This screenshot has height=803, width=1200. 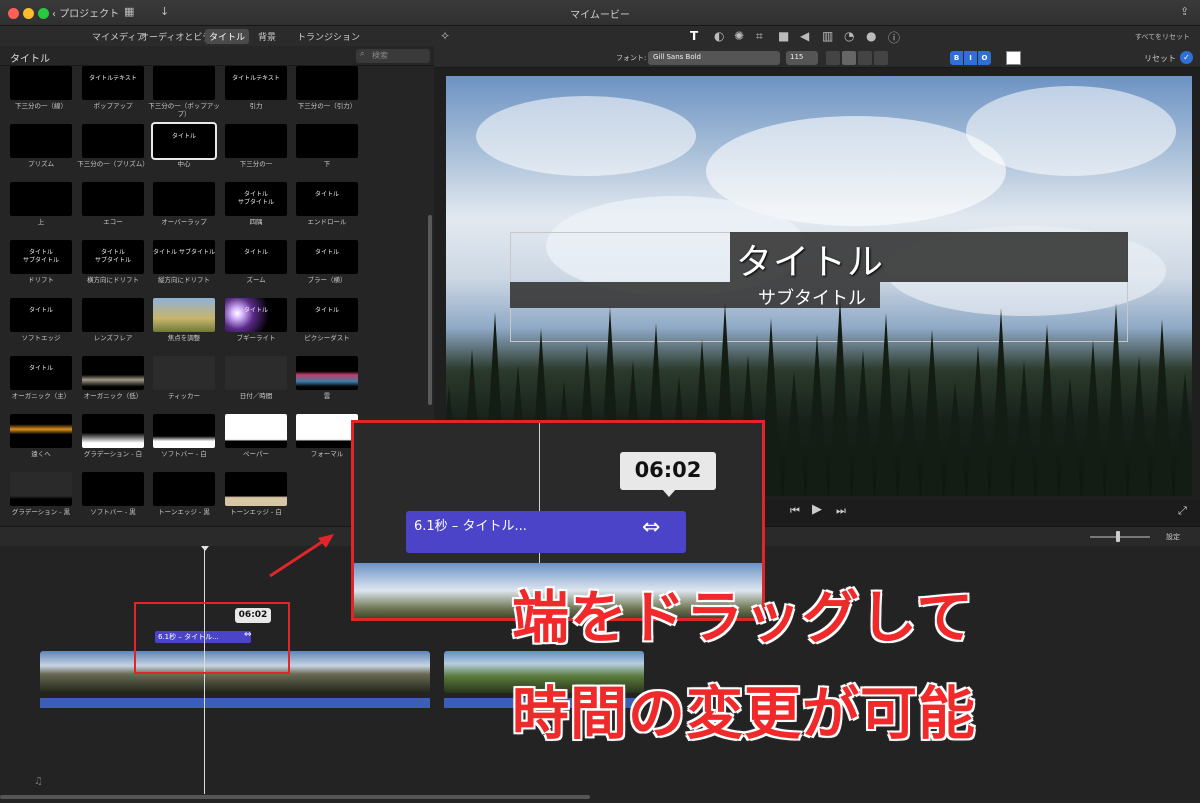 I want to click on color-balance-icon: ◐, so click(x=719, y=36).